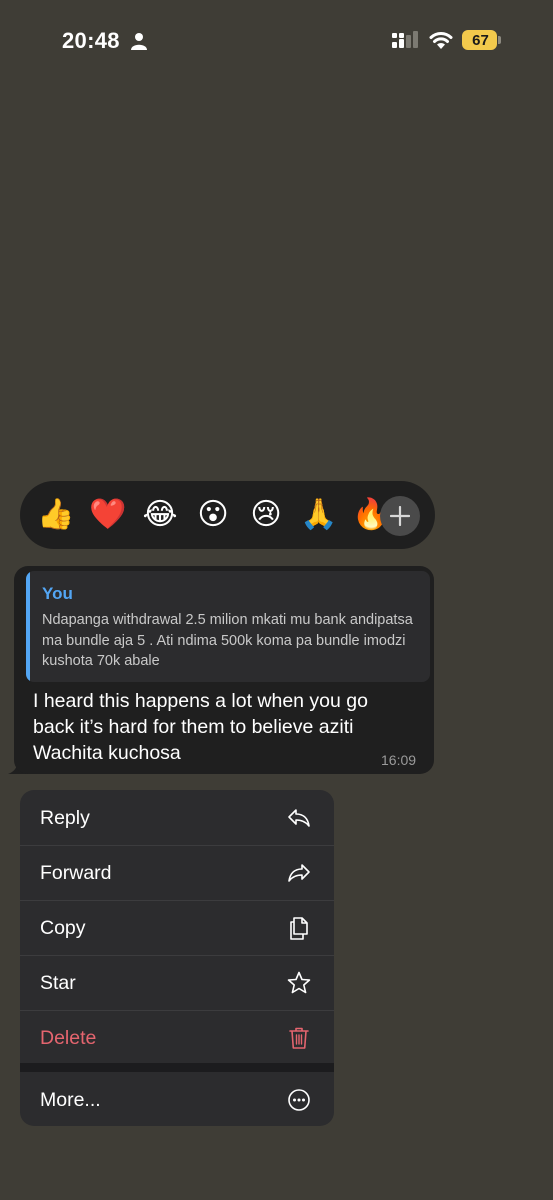  I want to click on star-icon, so click(299, 982).